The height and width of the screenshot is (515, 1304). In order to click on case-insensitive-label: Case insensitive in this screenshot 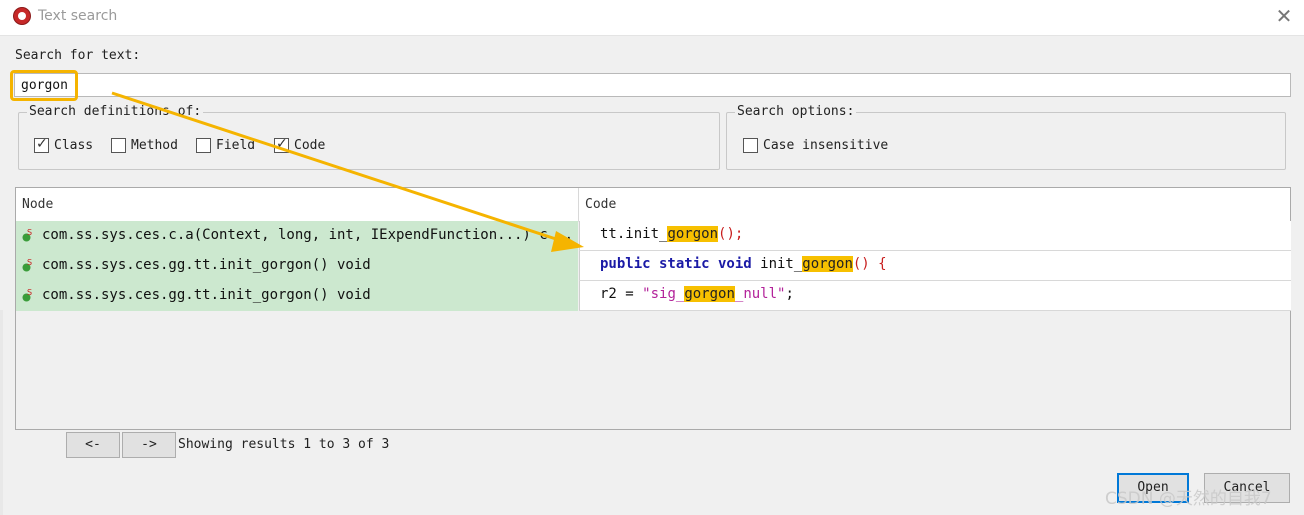, I will do `click(826, 145)`.